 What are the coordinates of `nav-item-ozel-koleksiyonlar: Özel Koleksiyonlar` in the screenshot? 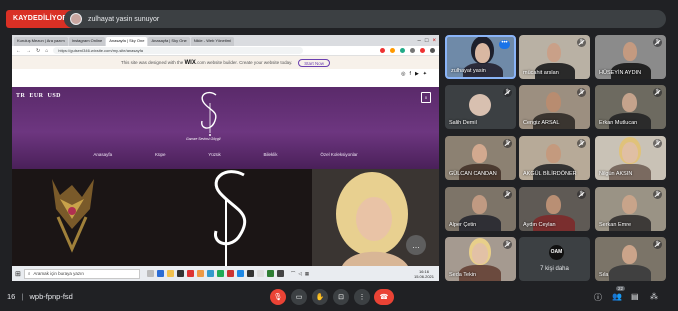 It's located at (338, 154).